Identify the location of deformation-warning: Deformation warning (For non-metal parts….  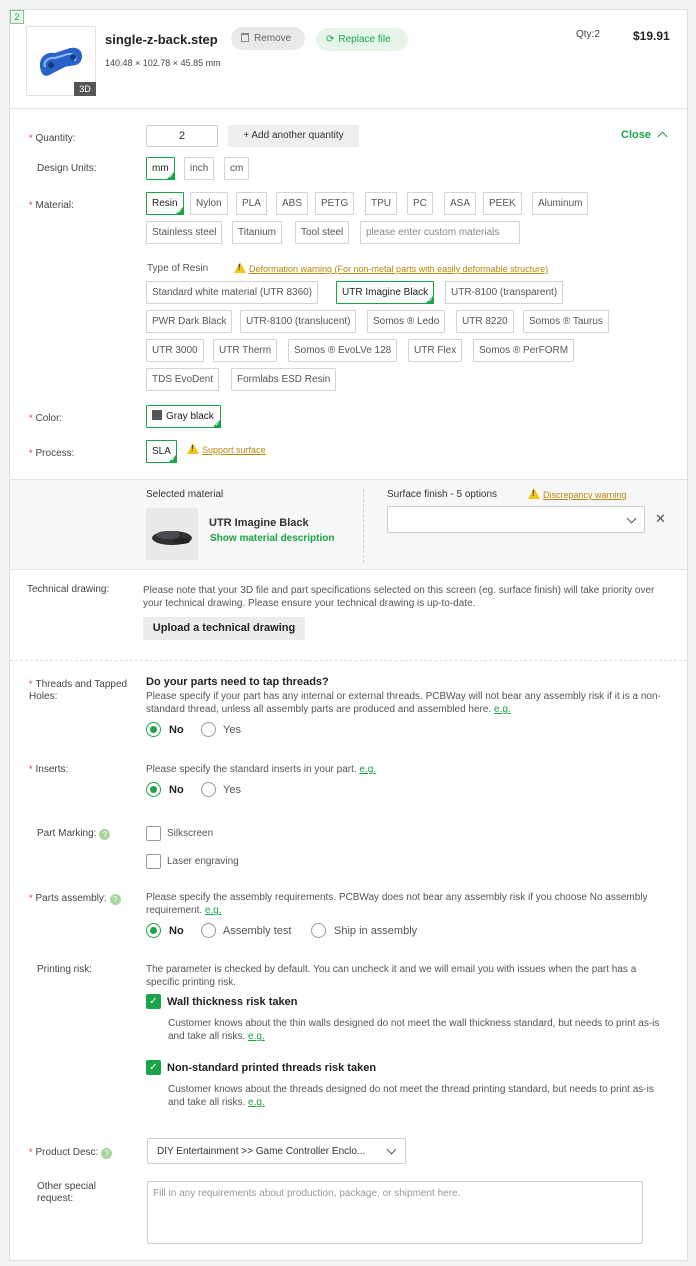
(391, 268).